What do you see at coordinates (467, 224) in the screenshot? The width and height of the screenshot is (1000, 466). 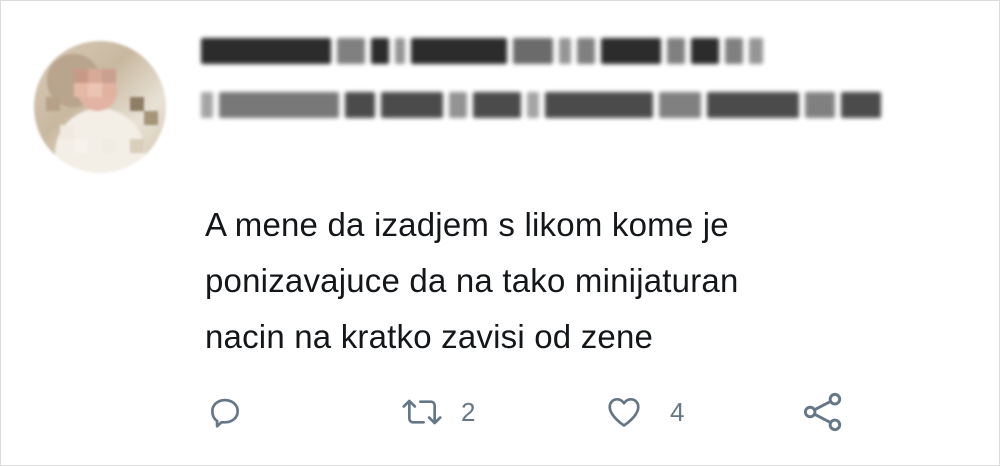 I see `tweet-text-line: A mene da izadjem s likom kome je` at bounding box center [467, 224].